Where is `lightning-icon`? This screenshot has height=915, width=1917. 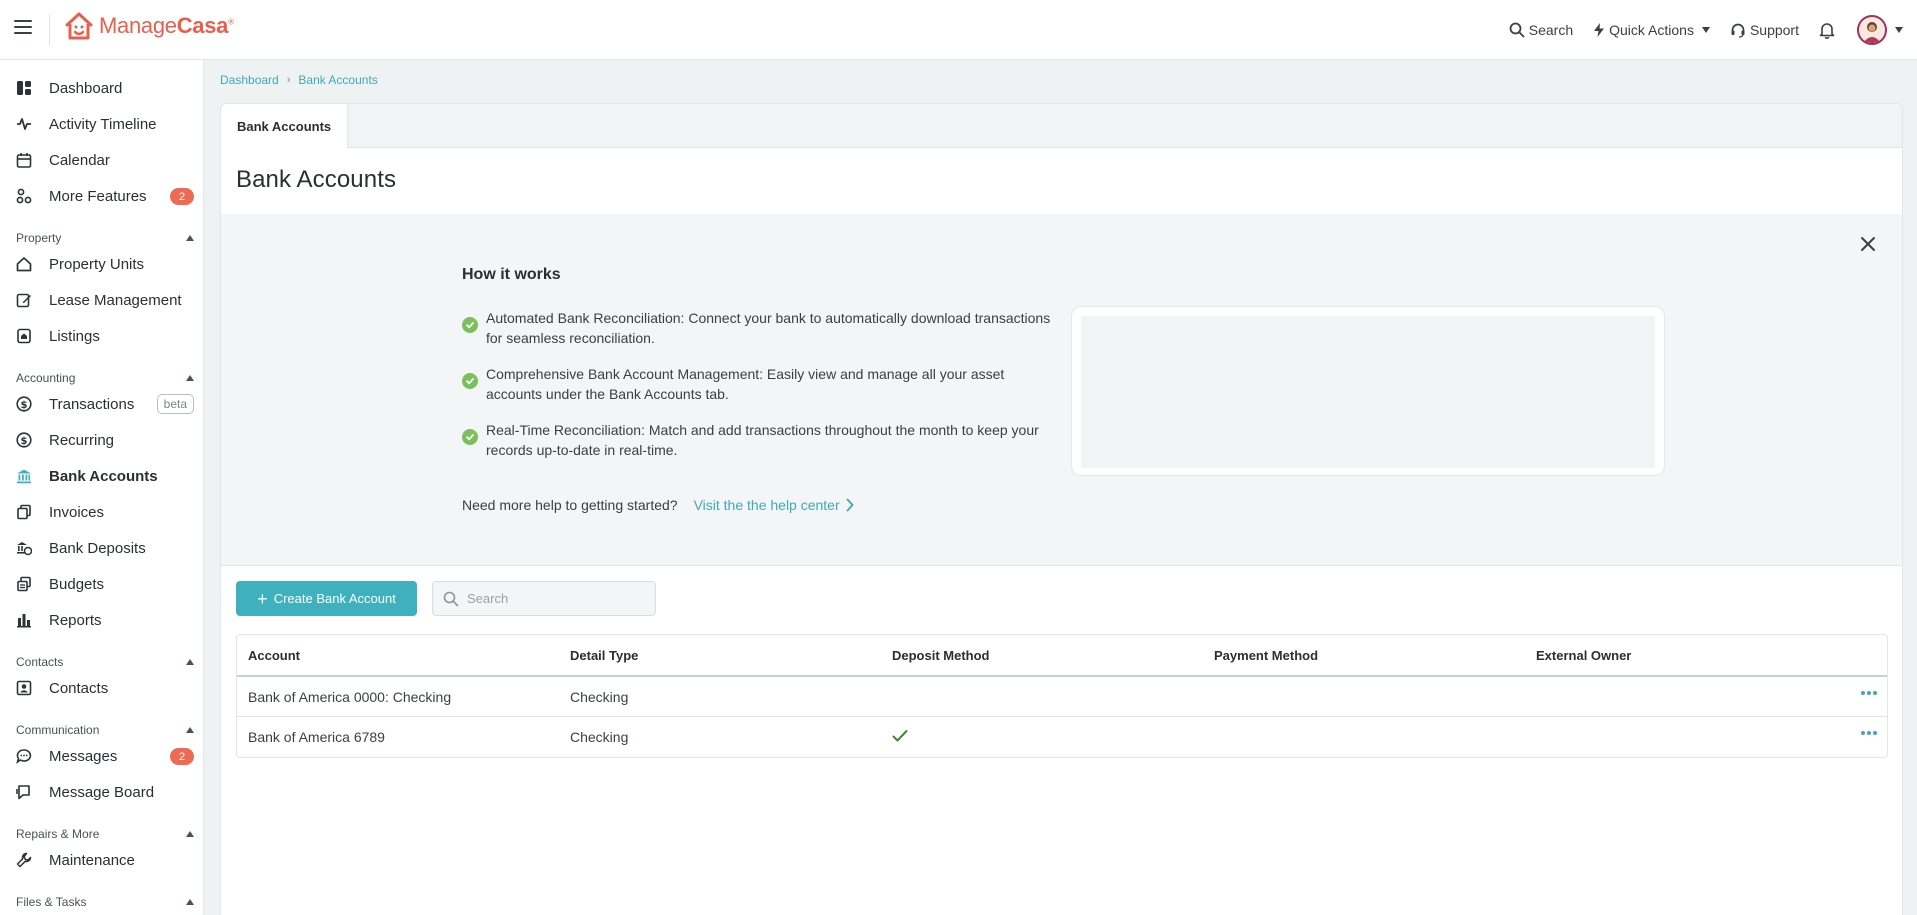
lightning-icon is located at coordinates (1599, 30).